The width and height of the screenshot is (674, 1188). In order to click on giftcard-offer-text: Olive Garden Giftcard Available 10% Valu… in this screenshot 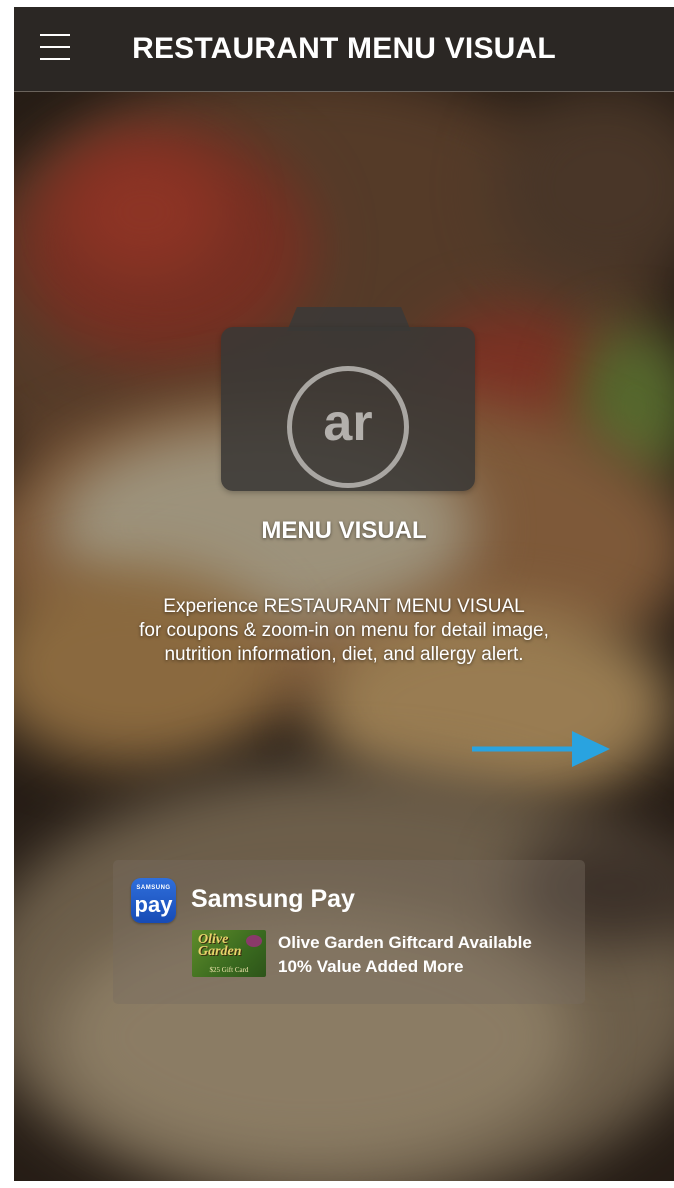, I will do `click(405, 955)`.